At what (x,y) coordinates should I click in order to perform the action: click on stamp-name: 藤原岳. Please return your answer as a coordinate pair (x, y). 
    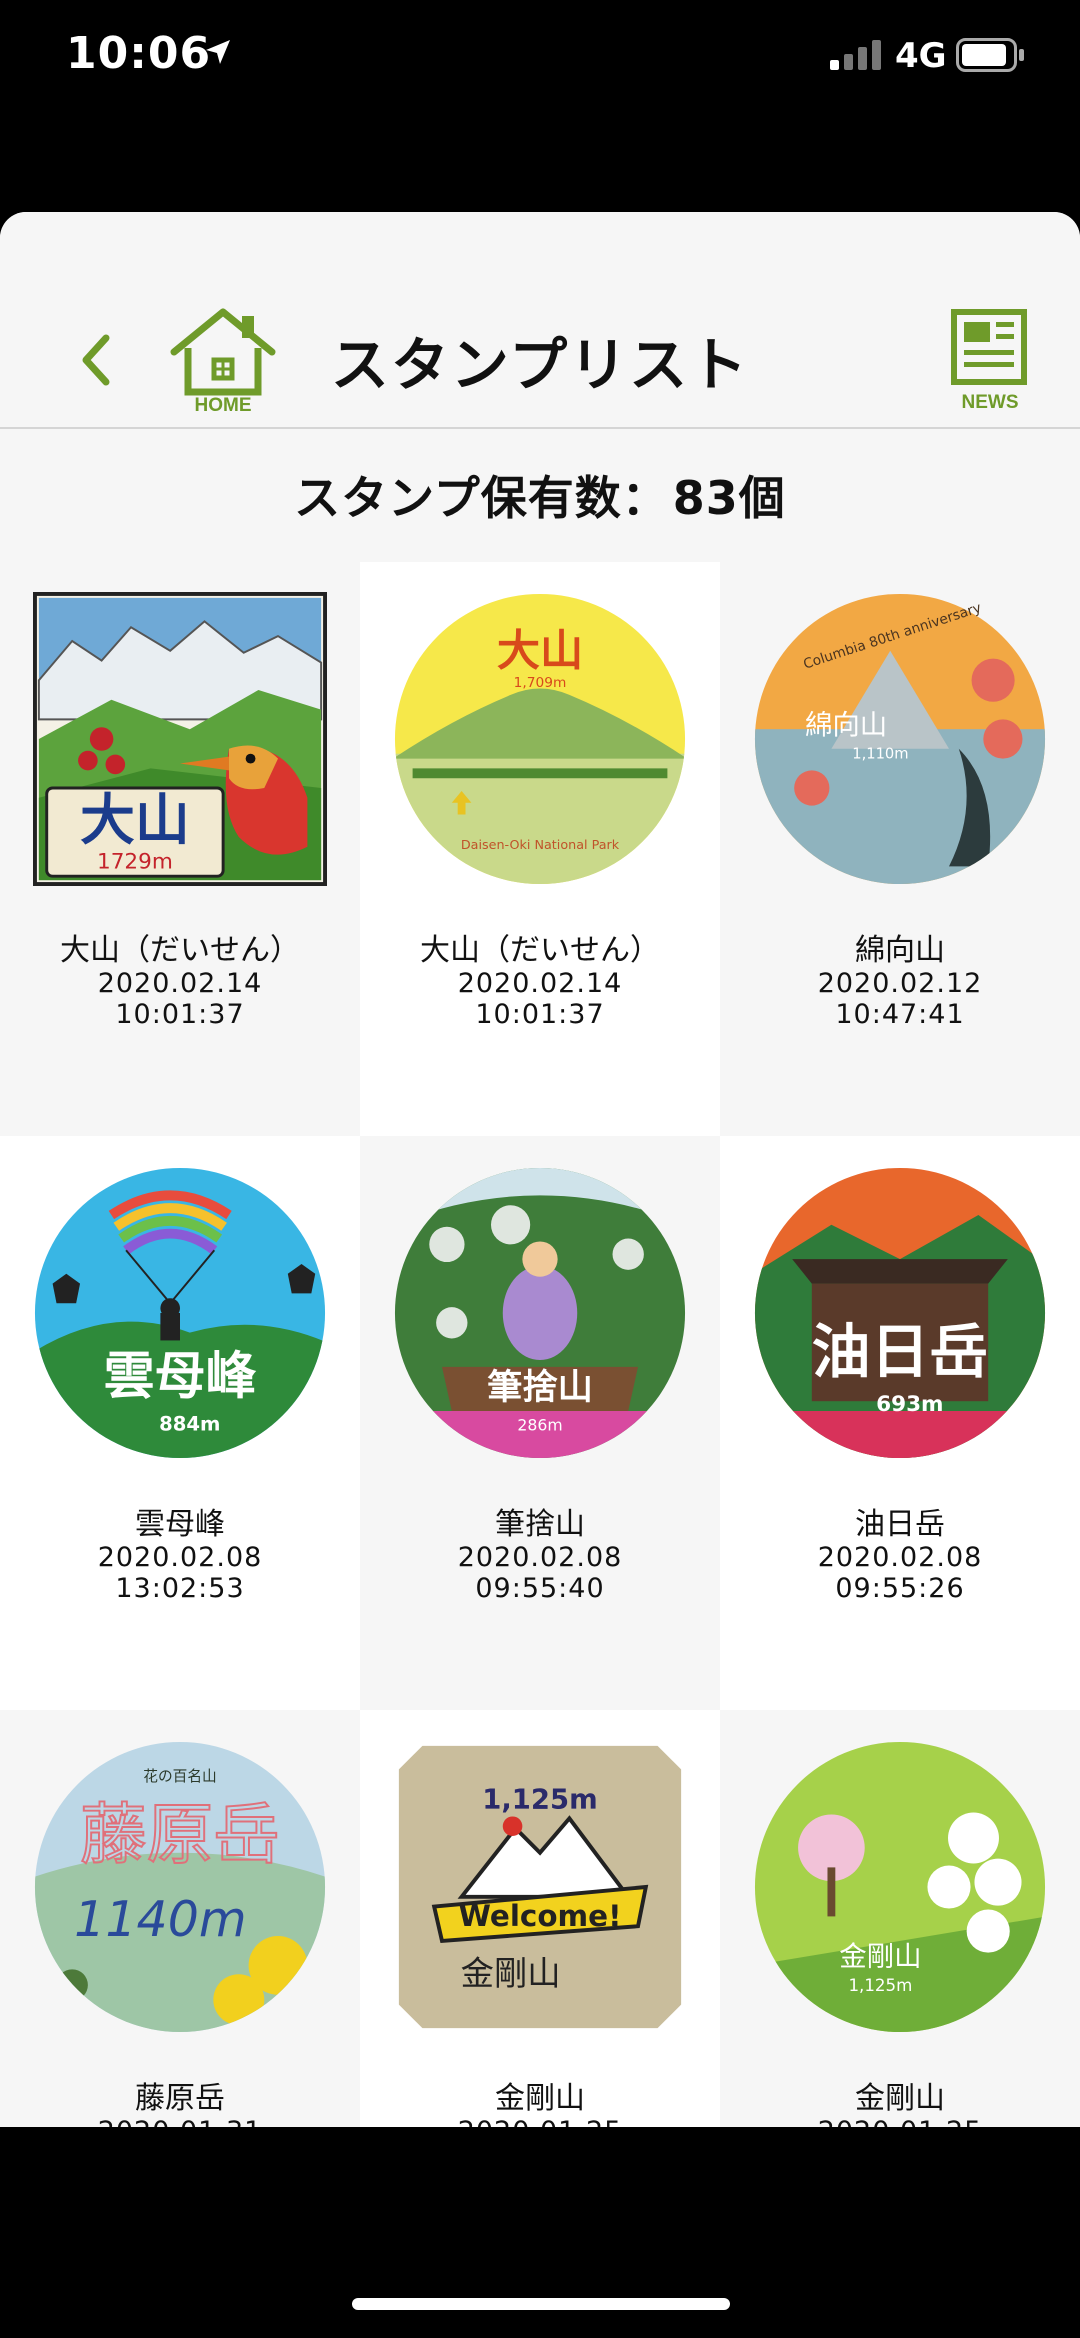
    Looking at the image, I should click on (180, 2098).